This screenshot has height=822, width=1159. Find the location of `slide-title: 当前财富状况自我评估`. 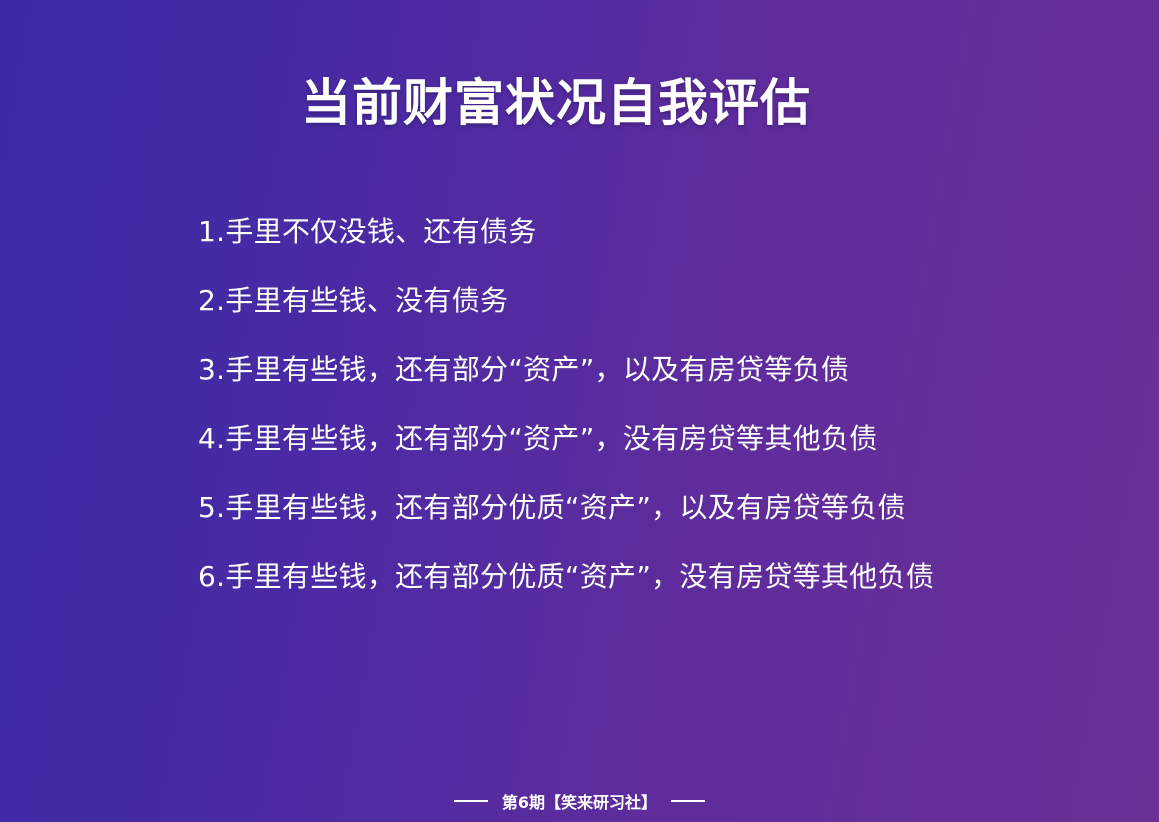

slide-title: 当前财富状况自我评估 is located at coordinates (556, 103).